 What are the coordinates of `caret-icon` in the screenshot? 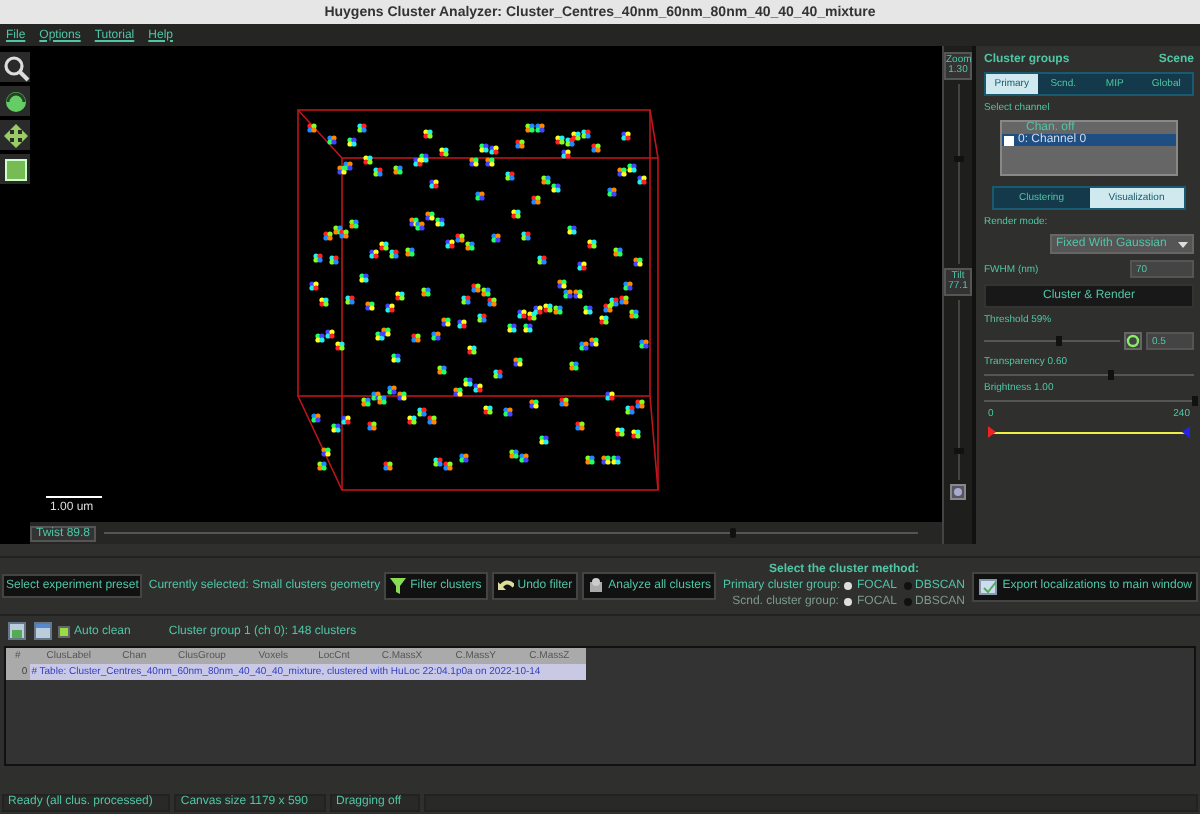 It's located at (1183, 244).